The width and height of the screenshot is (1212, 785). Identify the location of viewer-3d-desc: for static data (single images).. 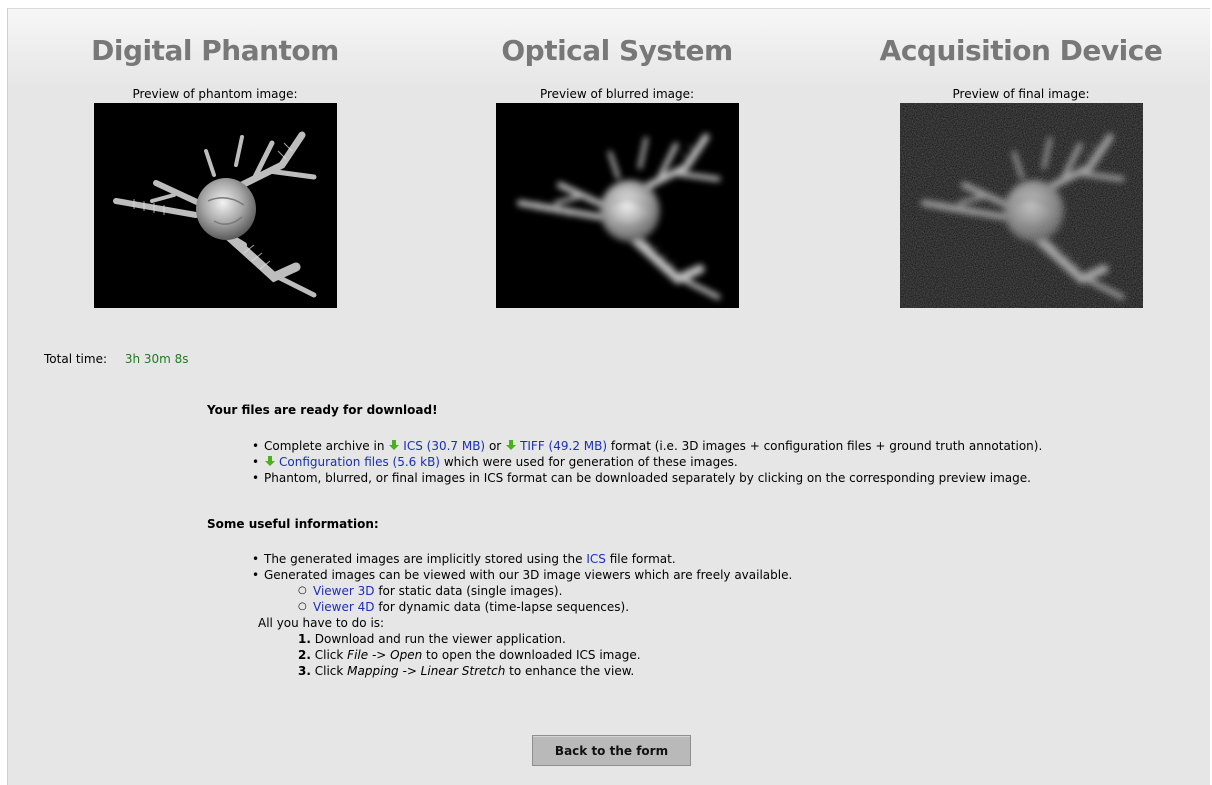
(470, 591).